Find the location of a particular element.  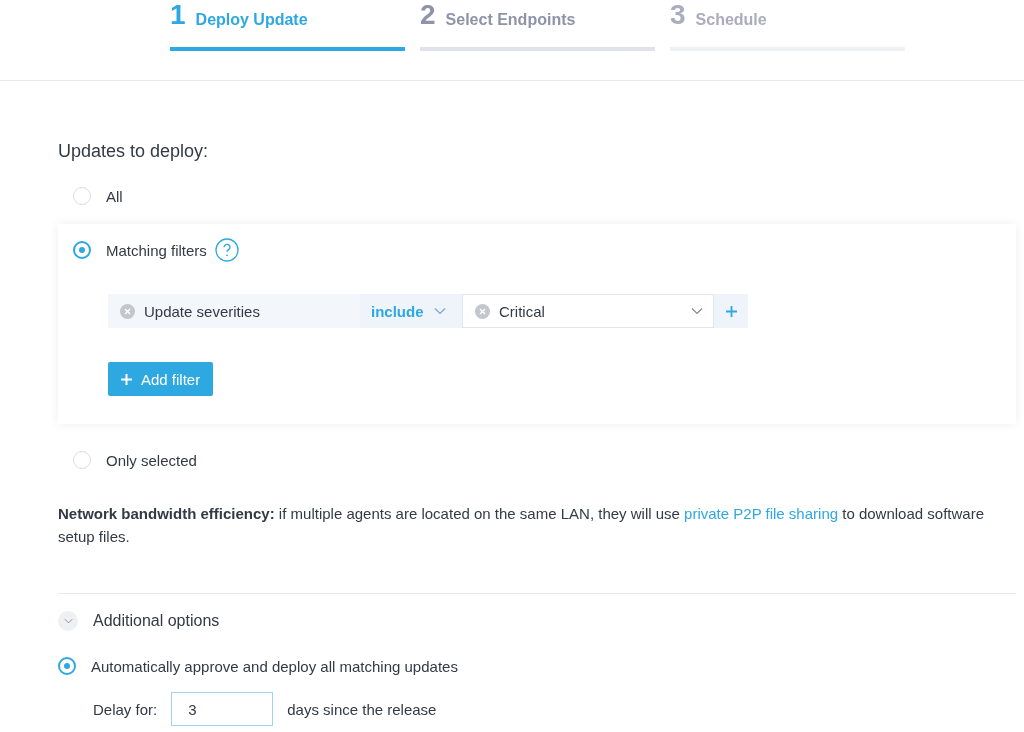

collapse-toggle is located at coordinates (68, 621).